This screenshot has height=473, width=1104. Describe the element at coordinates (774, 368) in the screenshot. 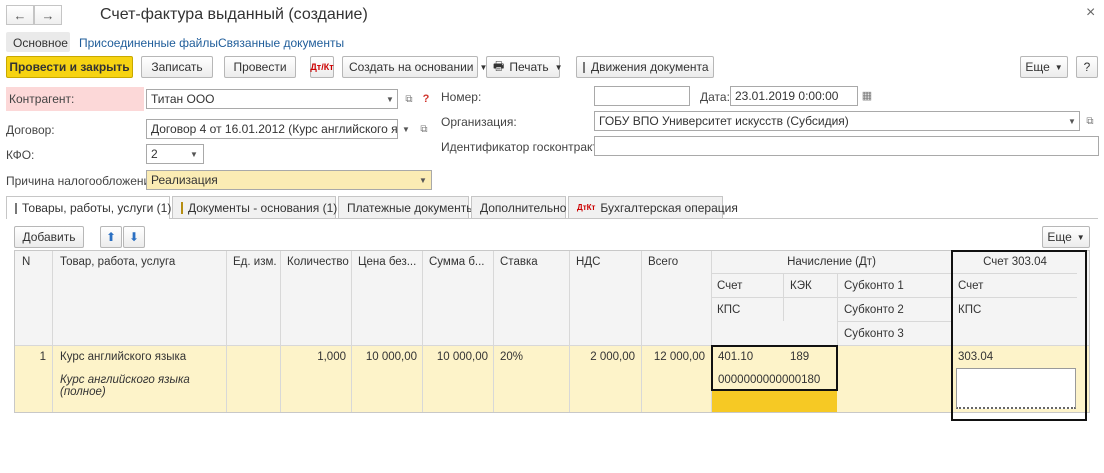

I see `accrual-highlight-frame` at that location.